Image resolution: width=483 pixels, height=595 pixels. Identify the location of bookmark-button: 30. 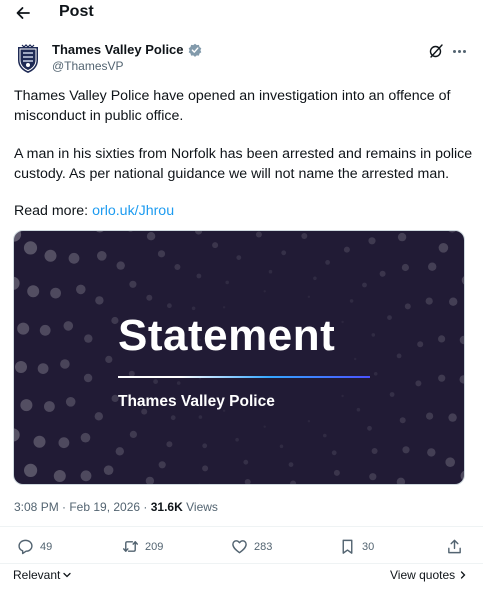
(356, 546).